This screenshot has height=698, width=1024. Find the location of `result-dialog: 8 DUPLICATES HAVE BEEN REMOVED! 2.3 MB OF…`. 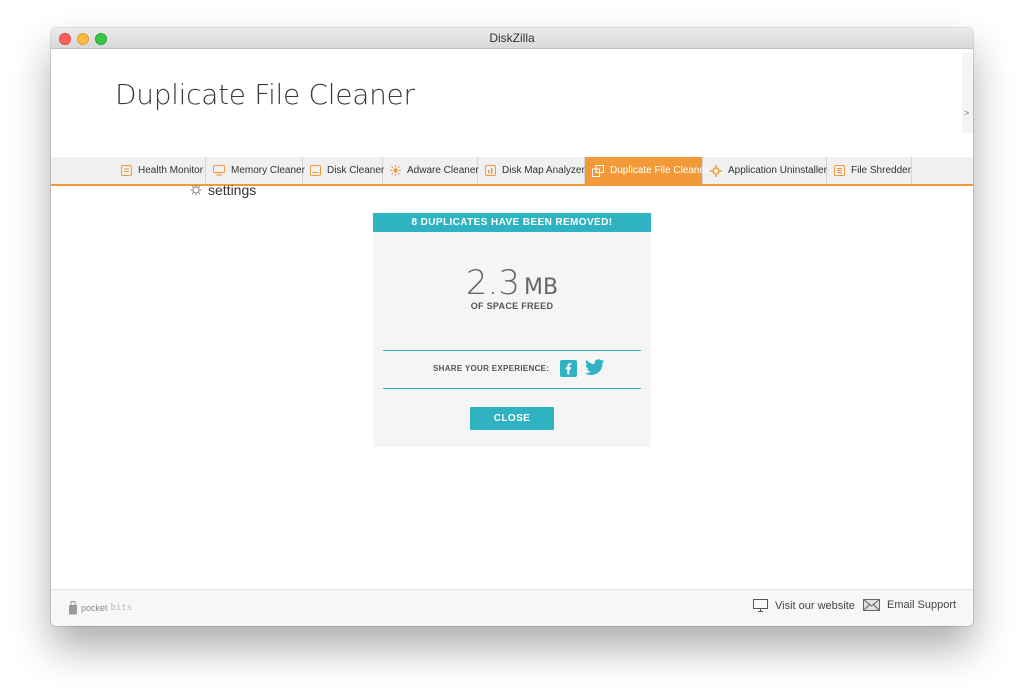

result-dialog: 8 DUPLICATES HAVE BEEN REMOVED! 2.3 MB OF… is located at coordinates (512, 330).